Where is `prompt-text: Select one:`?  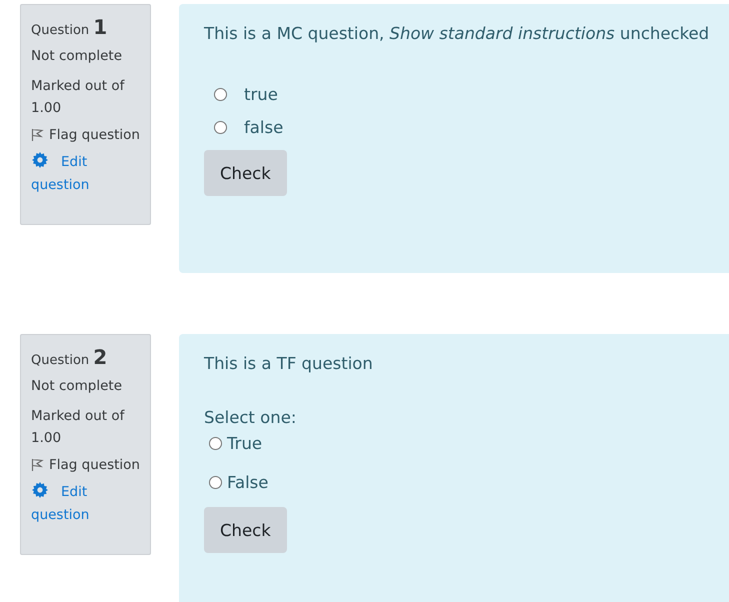 prompt-text: Select one: is located at coordinates (251, 417).